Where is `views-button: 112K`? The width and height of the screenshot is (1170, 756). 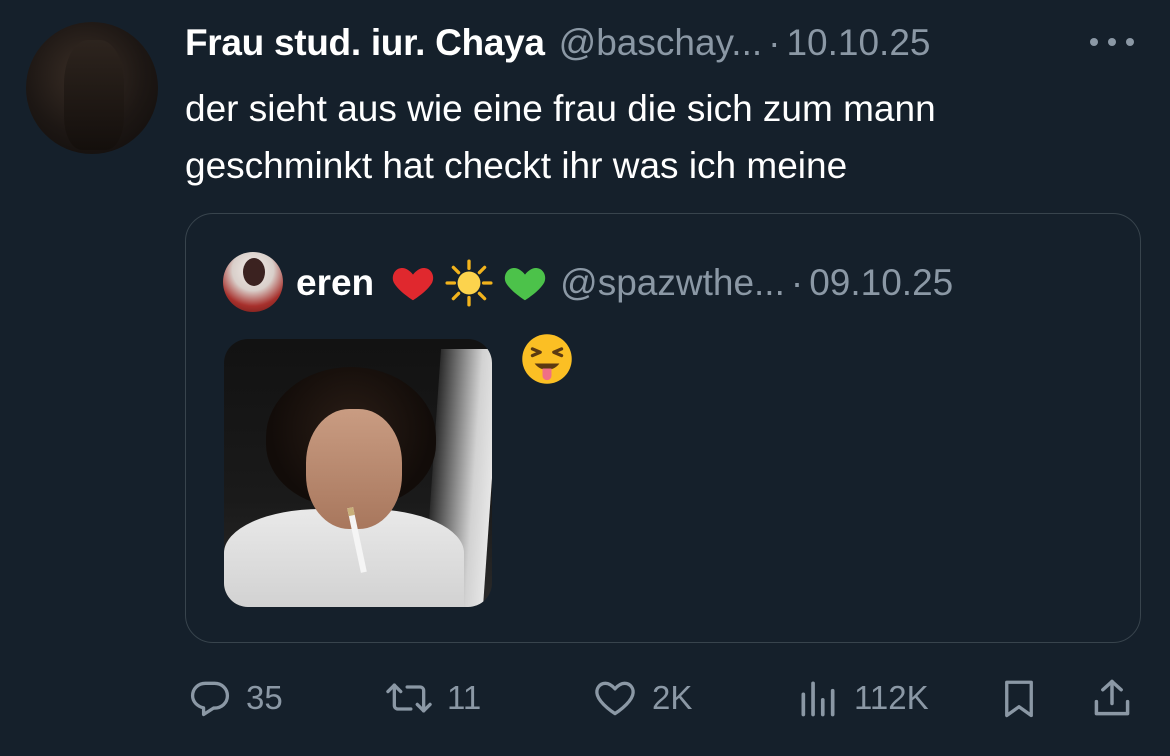
views-button: 112K is located at coordinates (862, 698).